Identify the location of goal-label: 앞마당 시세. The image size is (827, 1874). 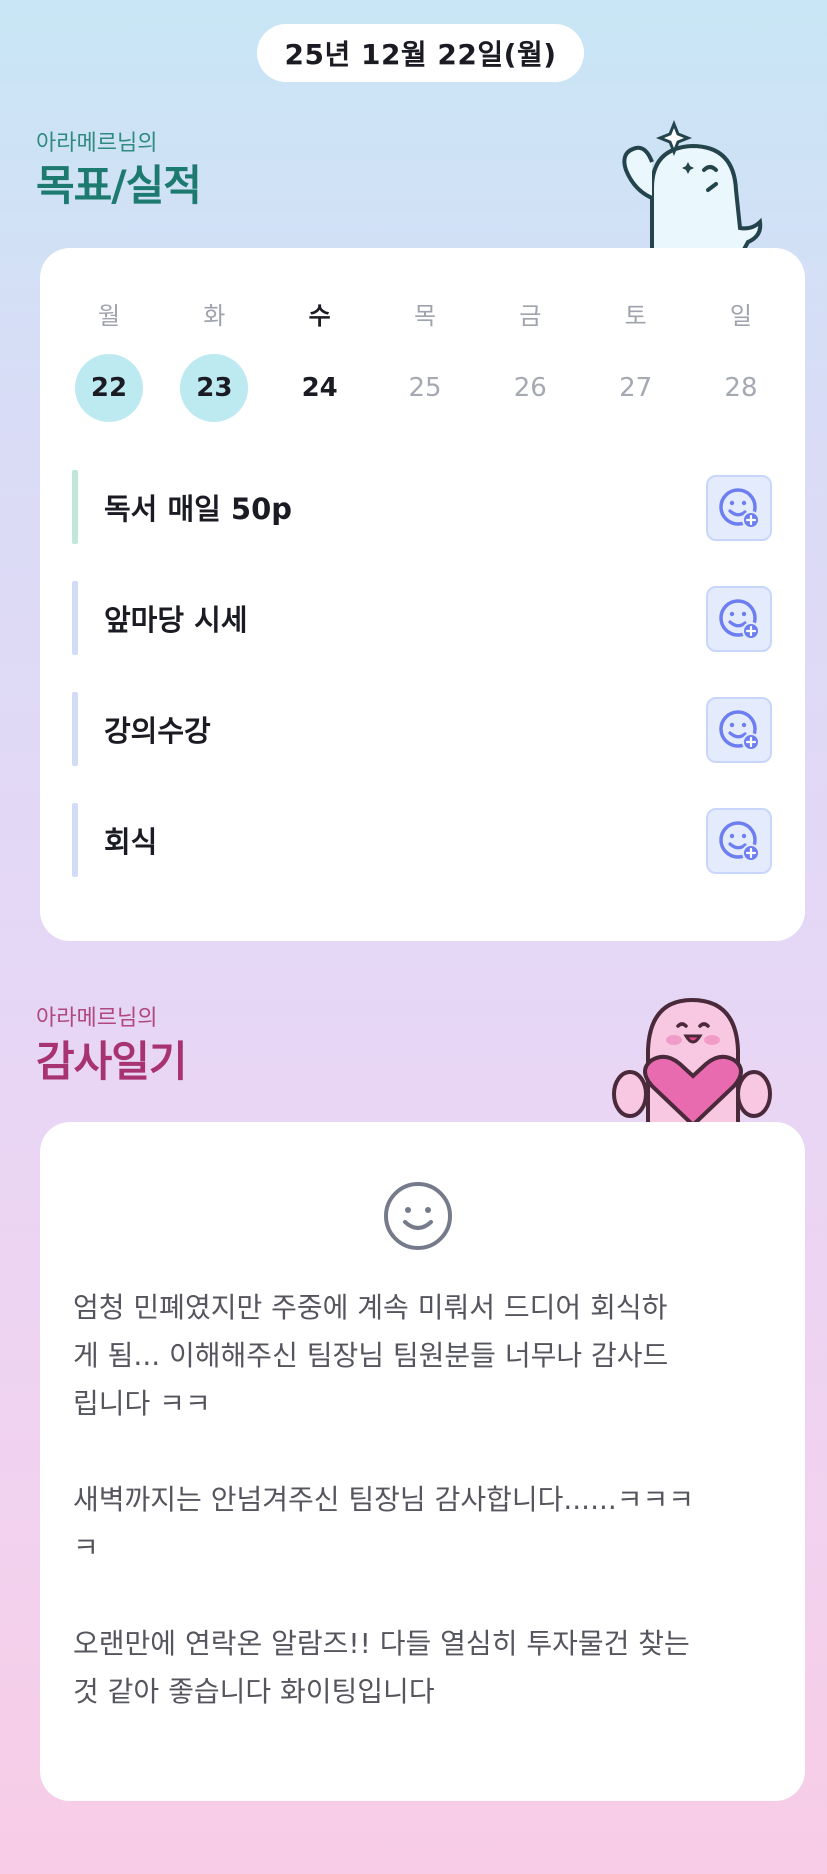
(176, 620).